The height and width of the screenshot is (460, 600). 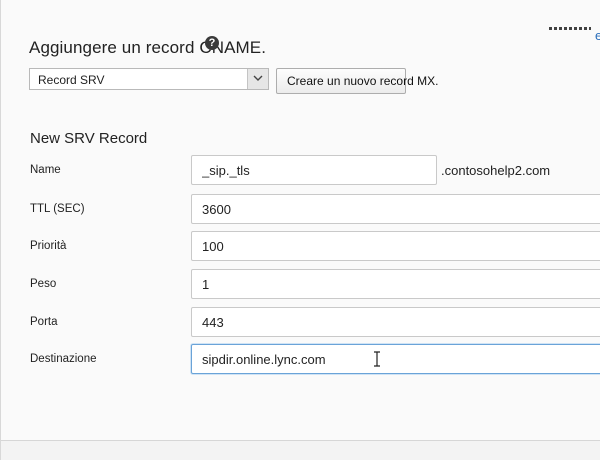 I want to click on top-right-small-text, so click(x=570, y=28).